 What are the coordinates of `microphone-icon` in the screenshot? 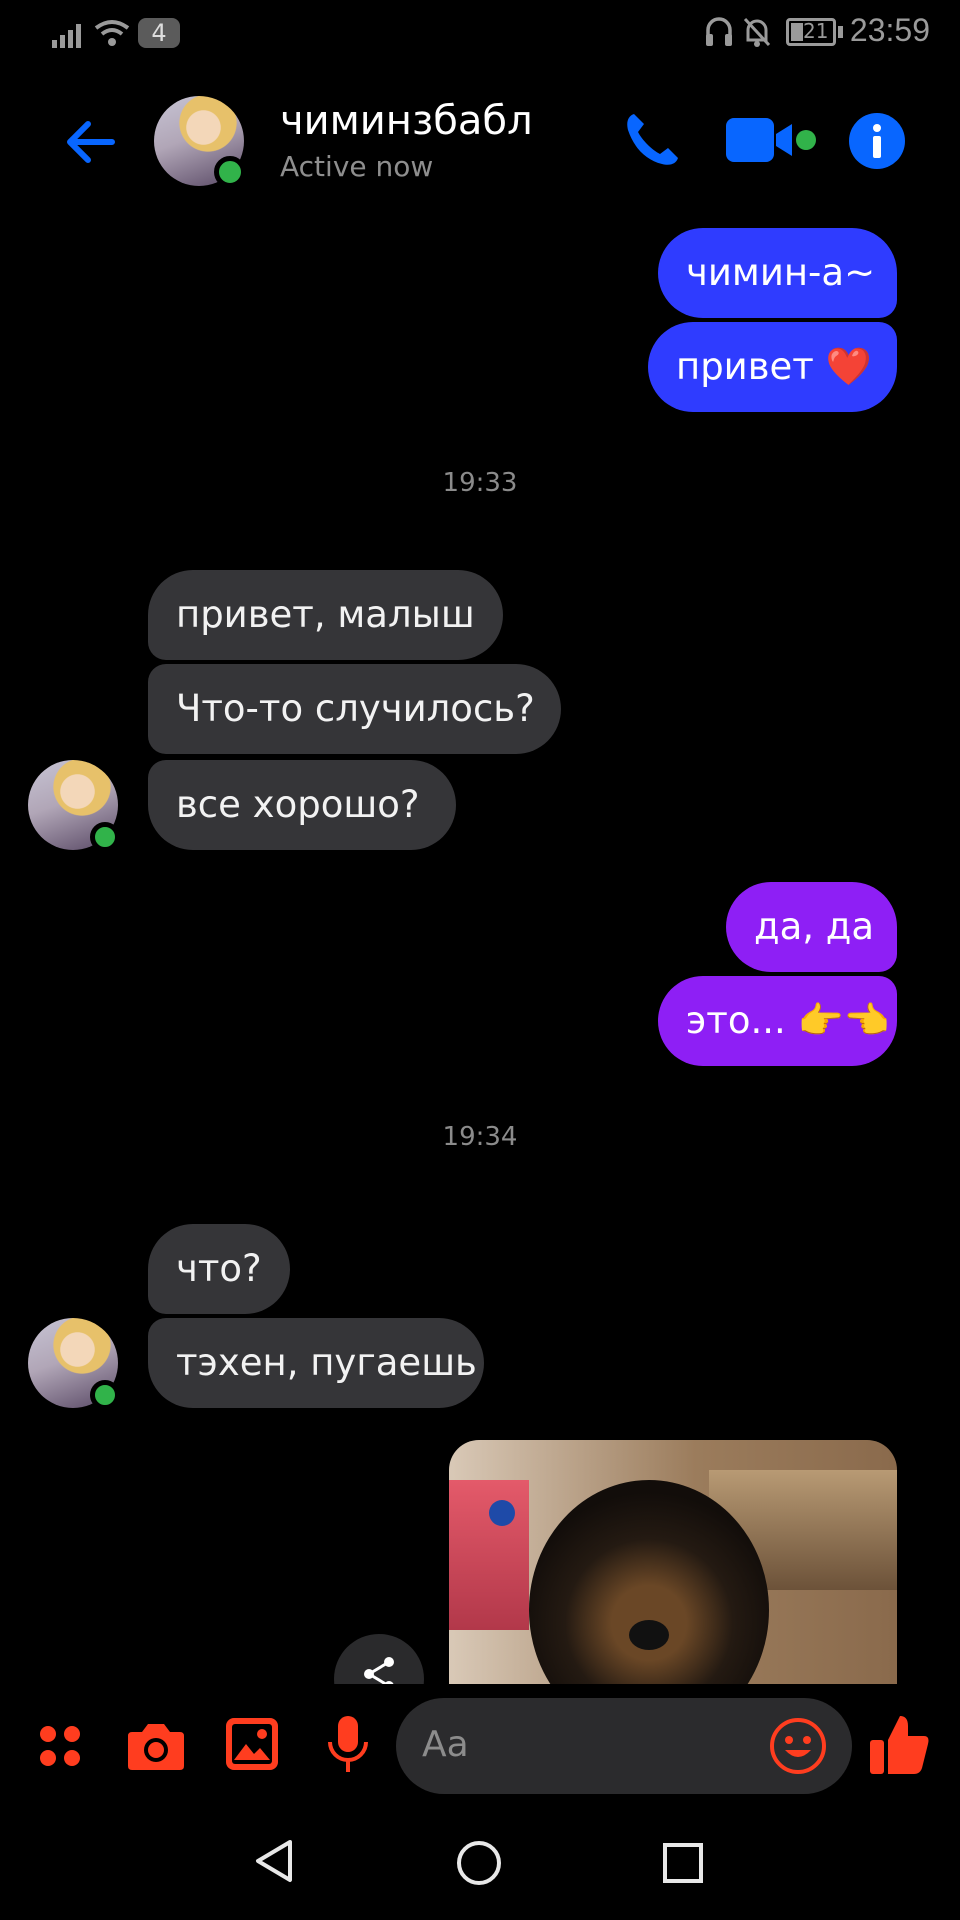 It's located at (348, 1745).